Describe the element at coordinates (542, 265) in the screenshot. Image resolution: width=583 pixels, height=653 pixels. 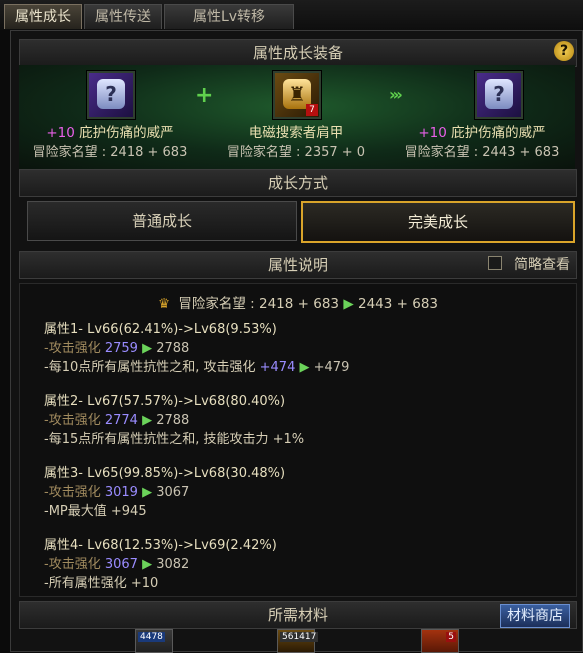
I see `simple-view-label: 简略查看` at that location.